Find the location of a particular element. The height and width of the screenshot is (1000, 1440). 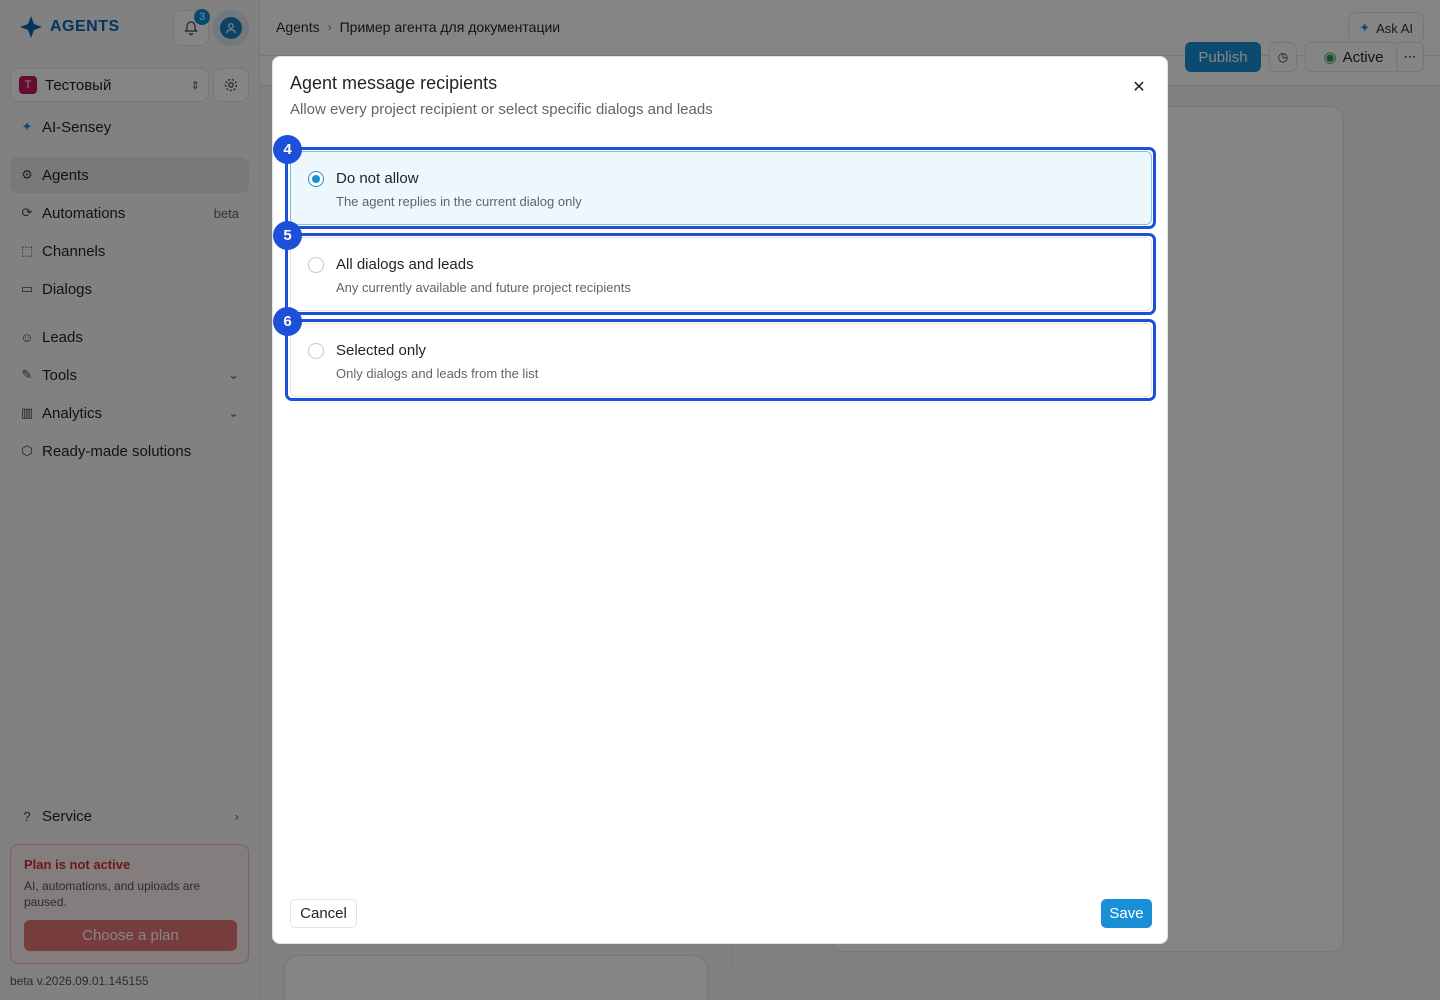

option-label: All dialogs and leads is located at coordinates (405, 264).